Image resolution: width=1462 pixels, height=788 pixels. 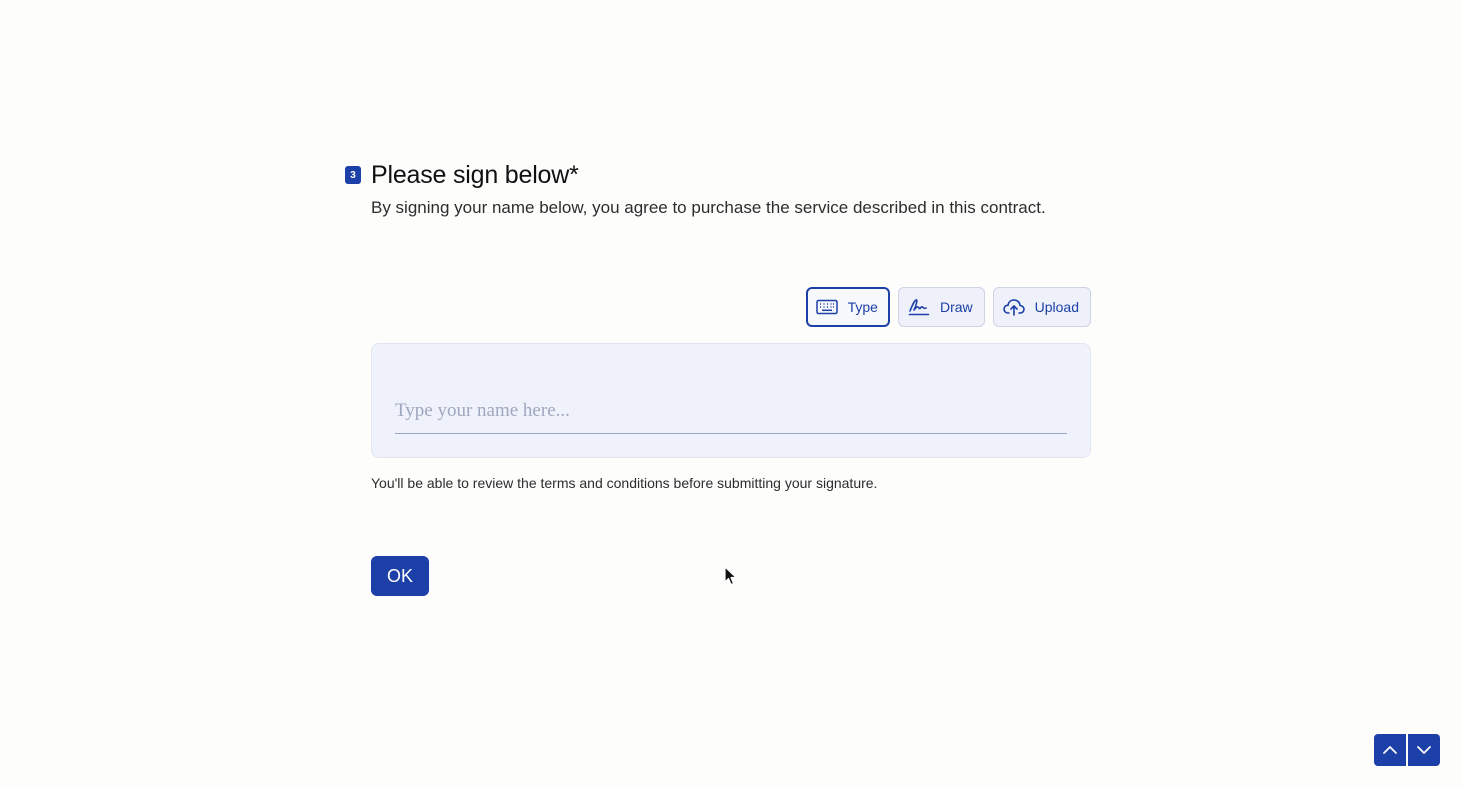 I want to click on draw-mode-button: Draw, so click(x=941, y=307).